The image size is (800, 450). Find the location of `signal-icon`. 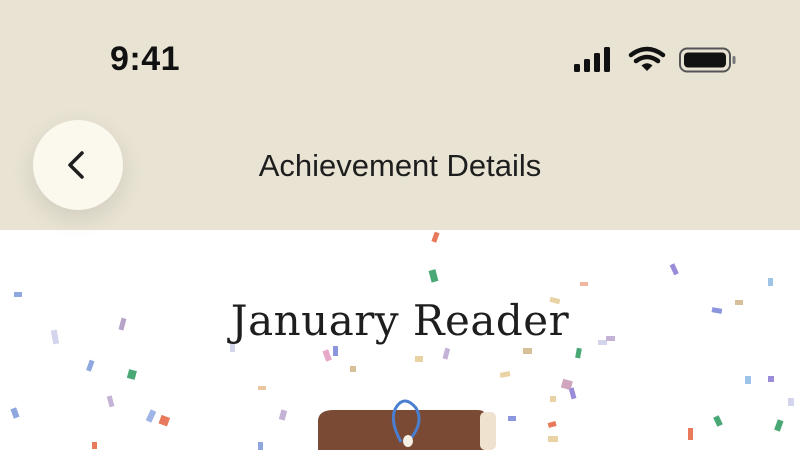

signal-icon is located at coordinates (592, 59).